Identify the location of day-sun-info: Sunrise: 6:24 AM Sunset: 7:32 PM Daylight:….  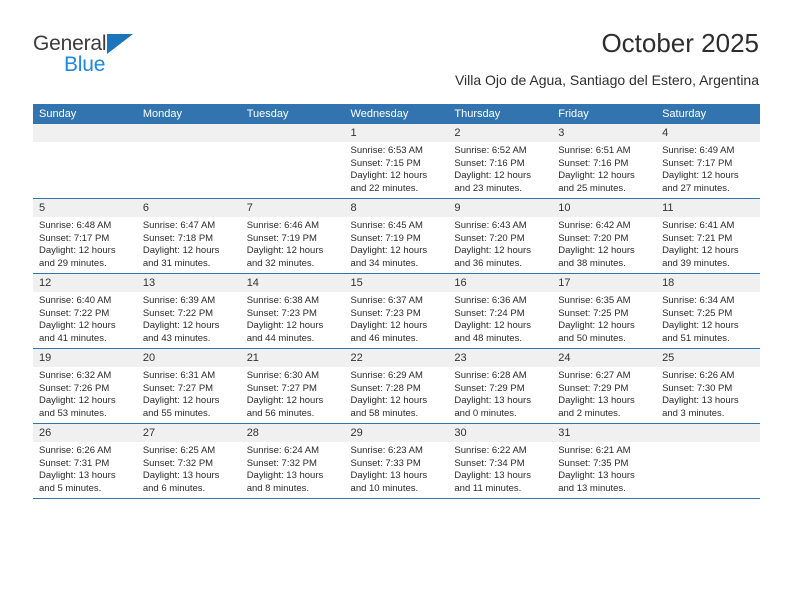
(293, 468).